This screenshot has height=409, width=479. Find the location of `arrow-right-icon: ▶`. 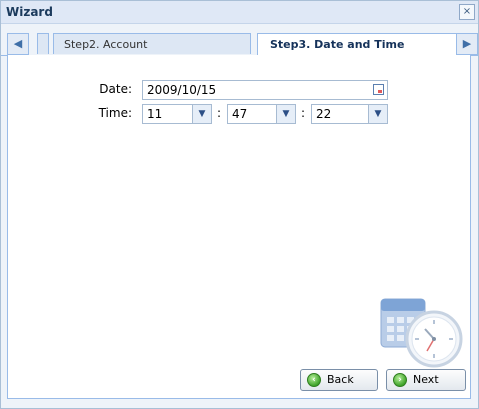

arrow-right-icon: ▶ is located at coordinates (467, 44).